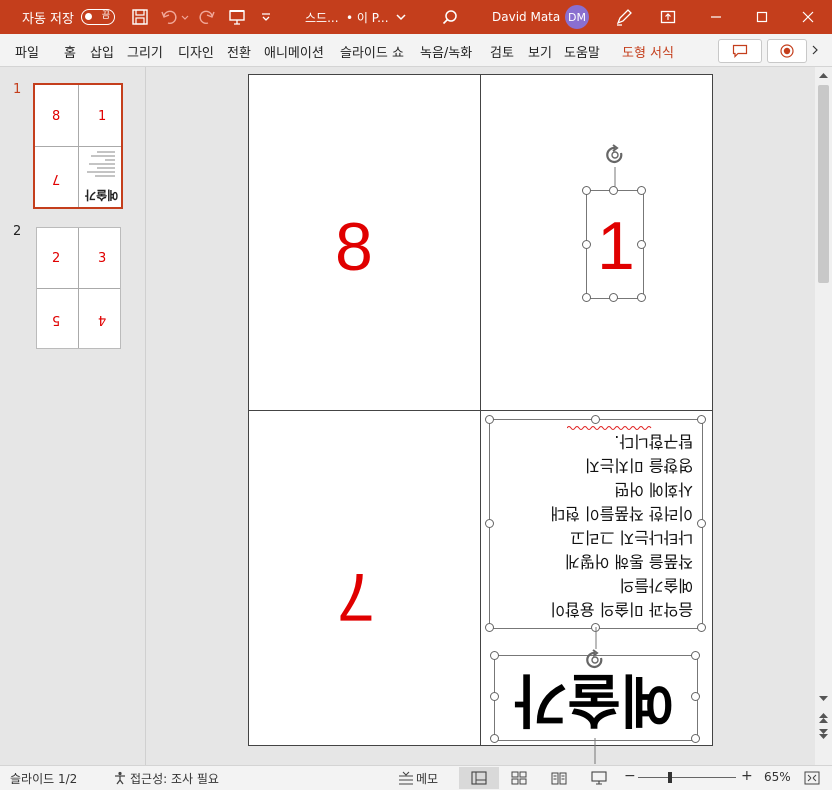 Image resolution: width=832 pixels, height=790 pixels. I want to click on thumb-label: 7, so click(56, 178).